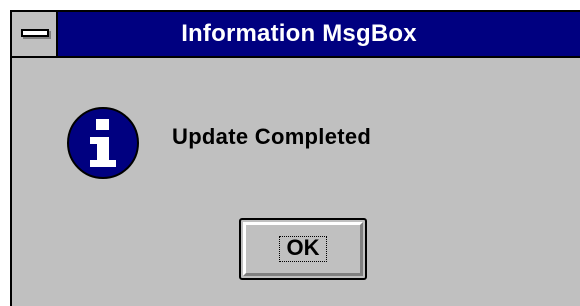 Image resolution: width=580 pixels, height=306 pixels. I want to click on system-menu-button, so click(35, 34).